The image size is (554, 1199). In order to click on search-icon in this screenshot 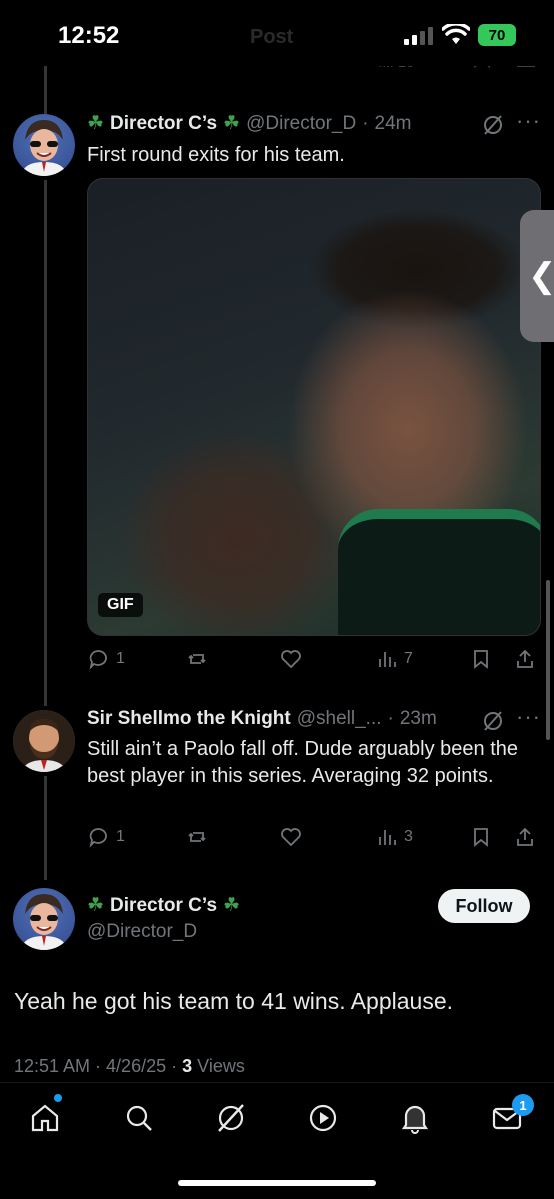, I will do `click(139, 1118)`.